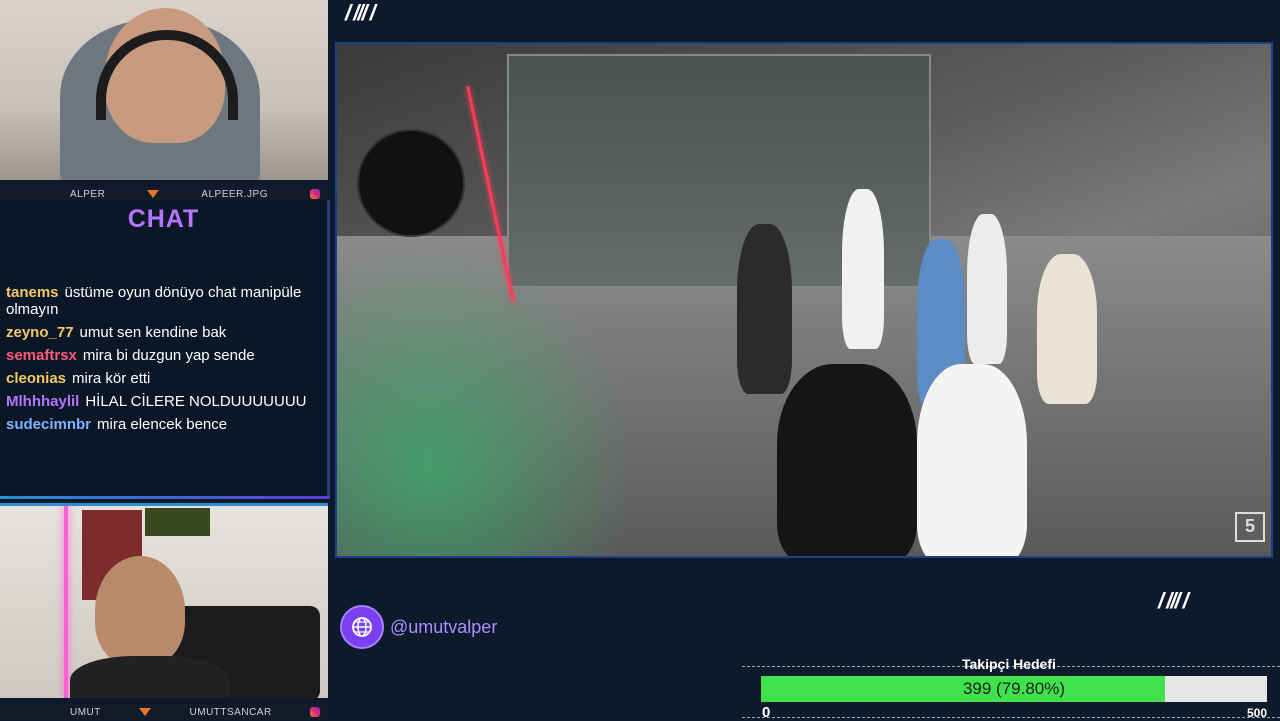 The height and width of the screenshot is (721, 1280). I want to click on chat-username: semaftrsx, so click(41, 355).